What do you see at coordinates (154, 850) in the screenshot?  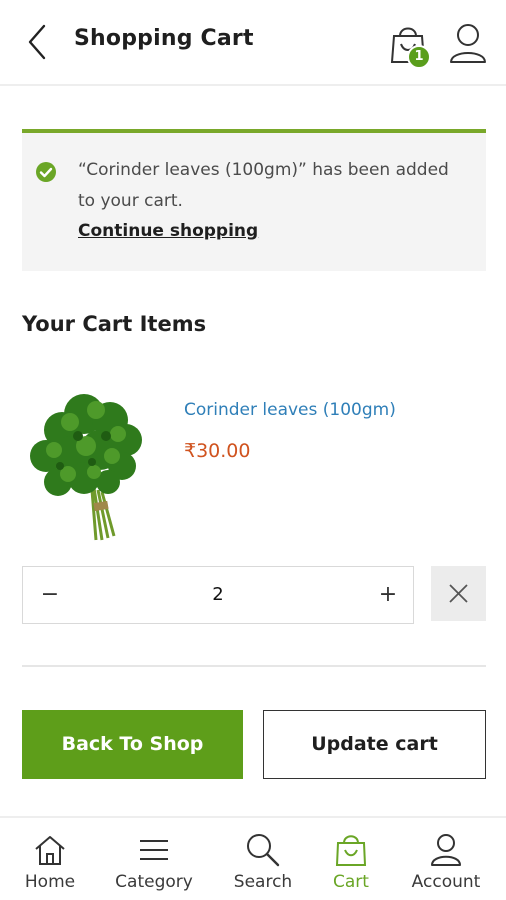 I see `menu-icon` at bounding box center [154, 850].